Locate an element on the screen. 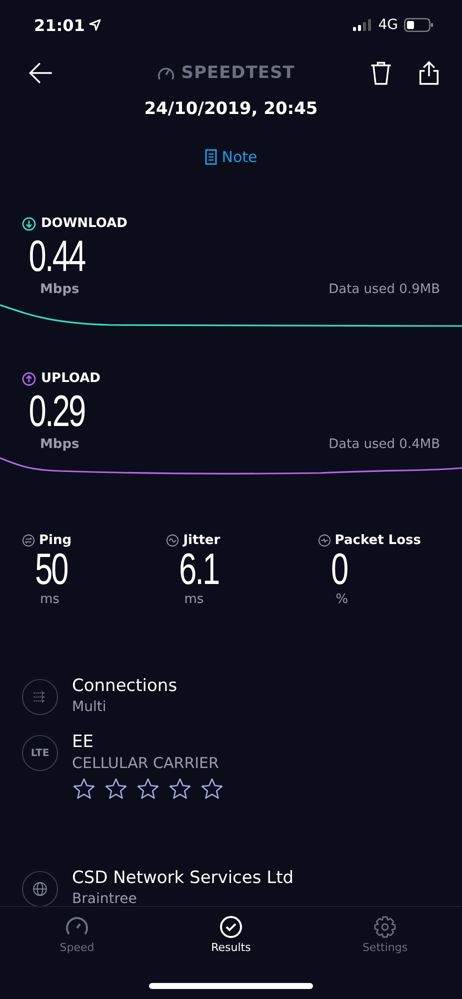  pulse-icon is located at coordinates (324, 540).